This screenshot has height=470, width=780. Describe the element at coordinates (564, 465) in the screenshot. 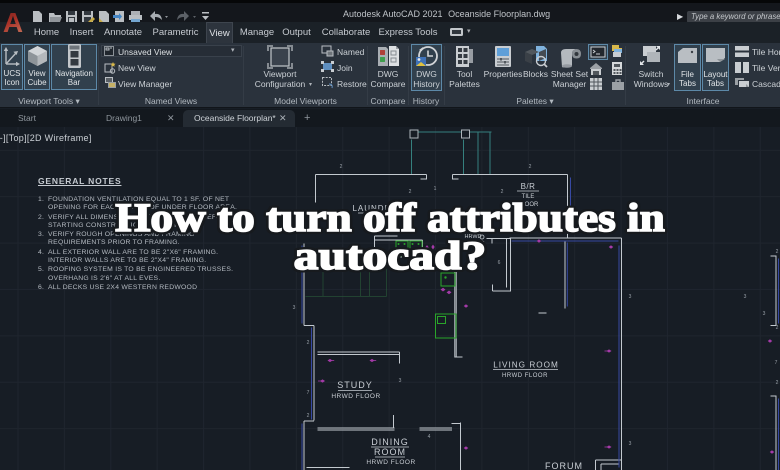

I see `svg-text: FORUM` at that location.